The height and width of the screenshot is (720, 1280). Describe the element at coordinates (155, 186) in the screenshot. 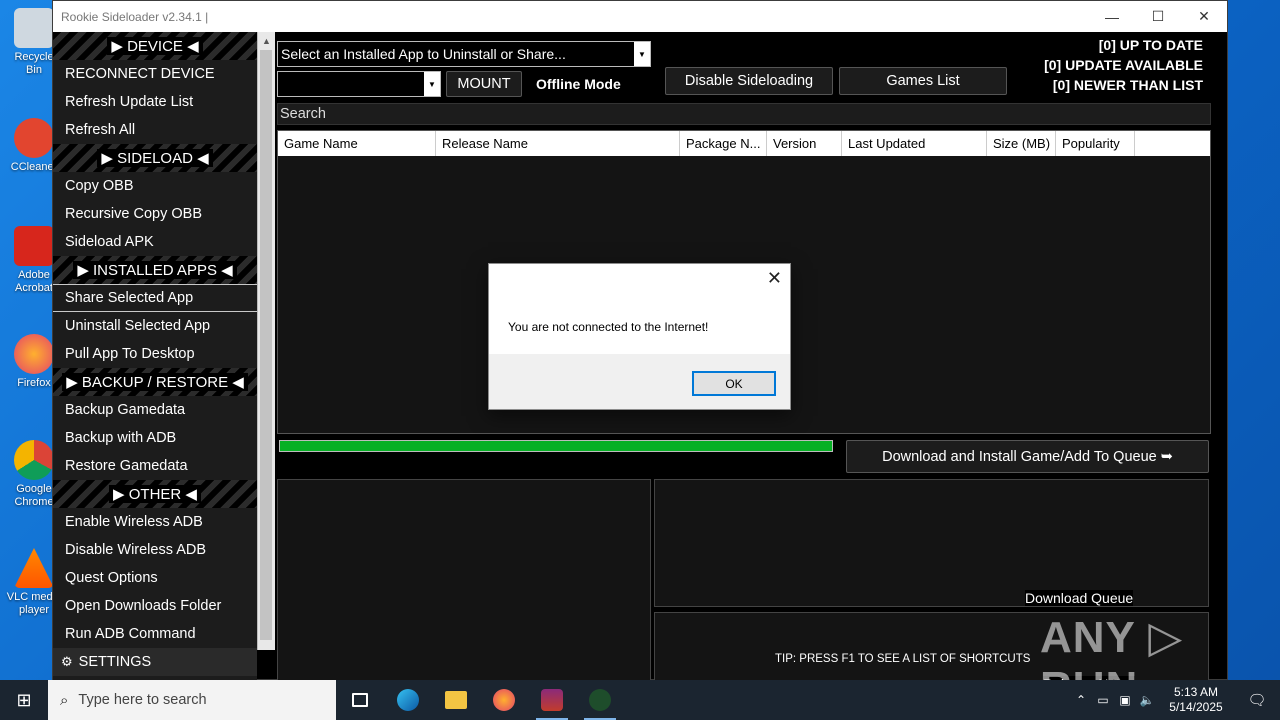

I see `copy-obb-button: Copy OBB` at that location.